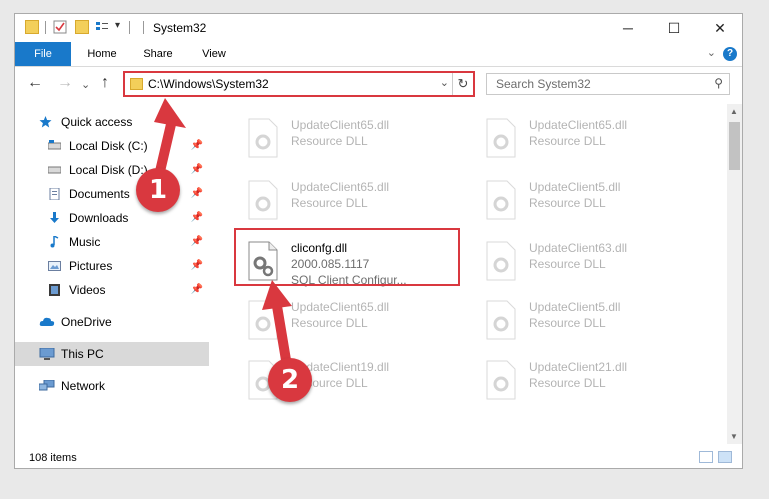  I want to click on callout-arrows, so click(223, 237).